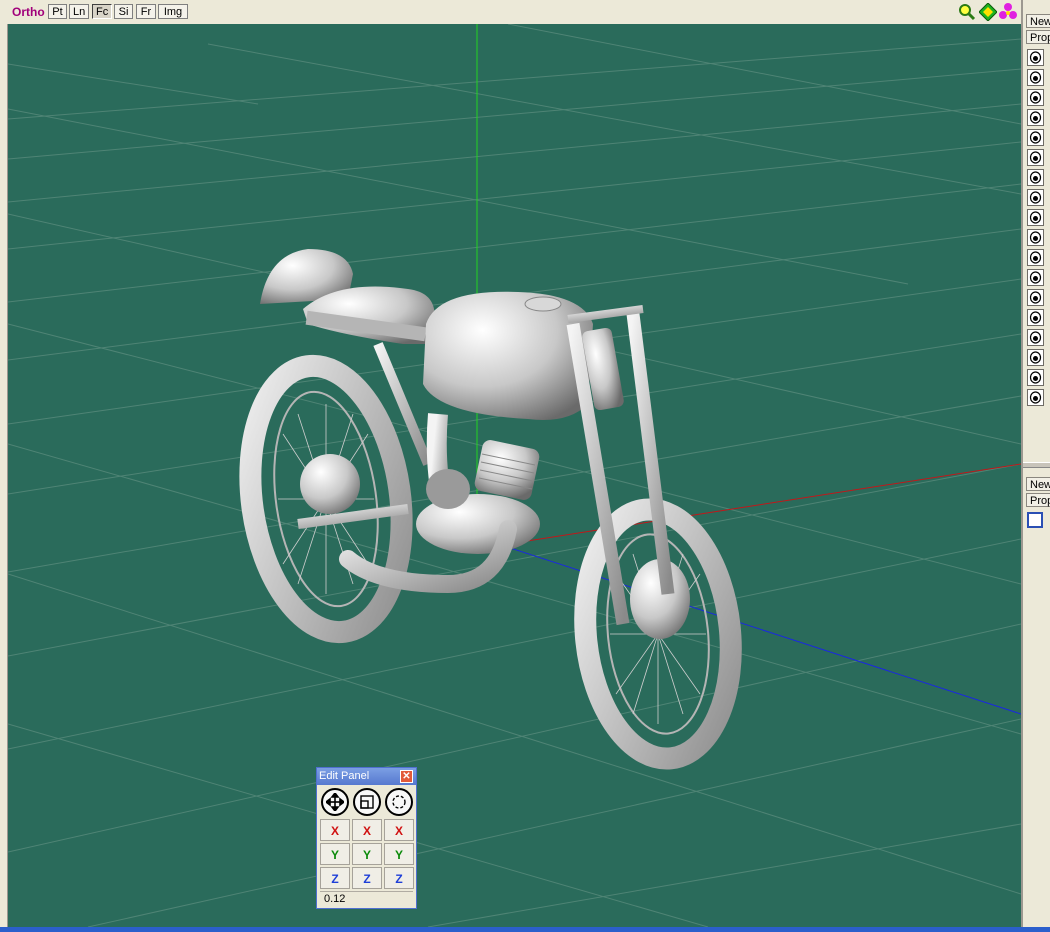 This screenshot has width=1050, height=932. I want to click on rotate-y-button: Y, so click(399, 854).